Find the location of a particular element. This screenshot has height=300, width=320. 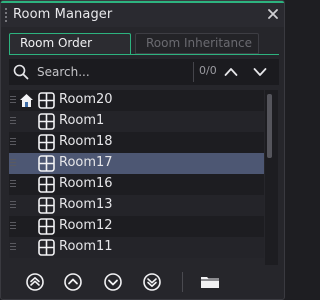

previous-match-chevron-up-icon is located at coordinates (231, 72).